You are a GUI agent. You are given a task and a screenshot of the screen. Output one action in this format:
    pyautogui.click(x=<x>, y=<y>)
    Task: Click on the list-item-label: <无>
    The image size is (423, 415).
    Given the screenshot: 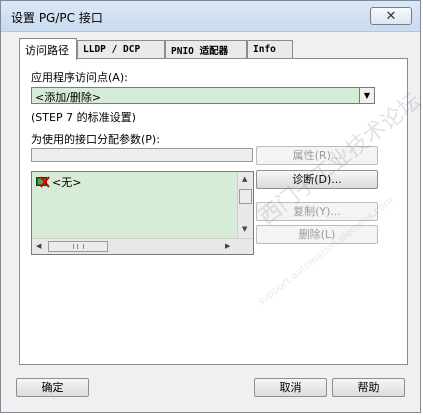 What is the action you would take?
    pyautogui.click(x=67, y=182)
    